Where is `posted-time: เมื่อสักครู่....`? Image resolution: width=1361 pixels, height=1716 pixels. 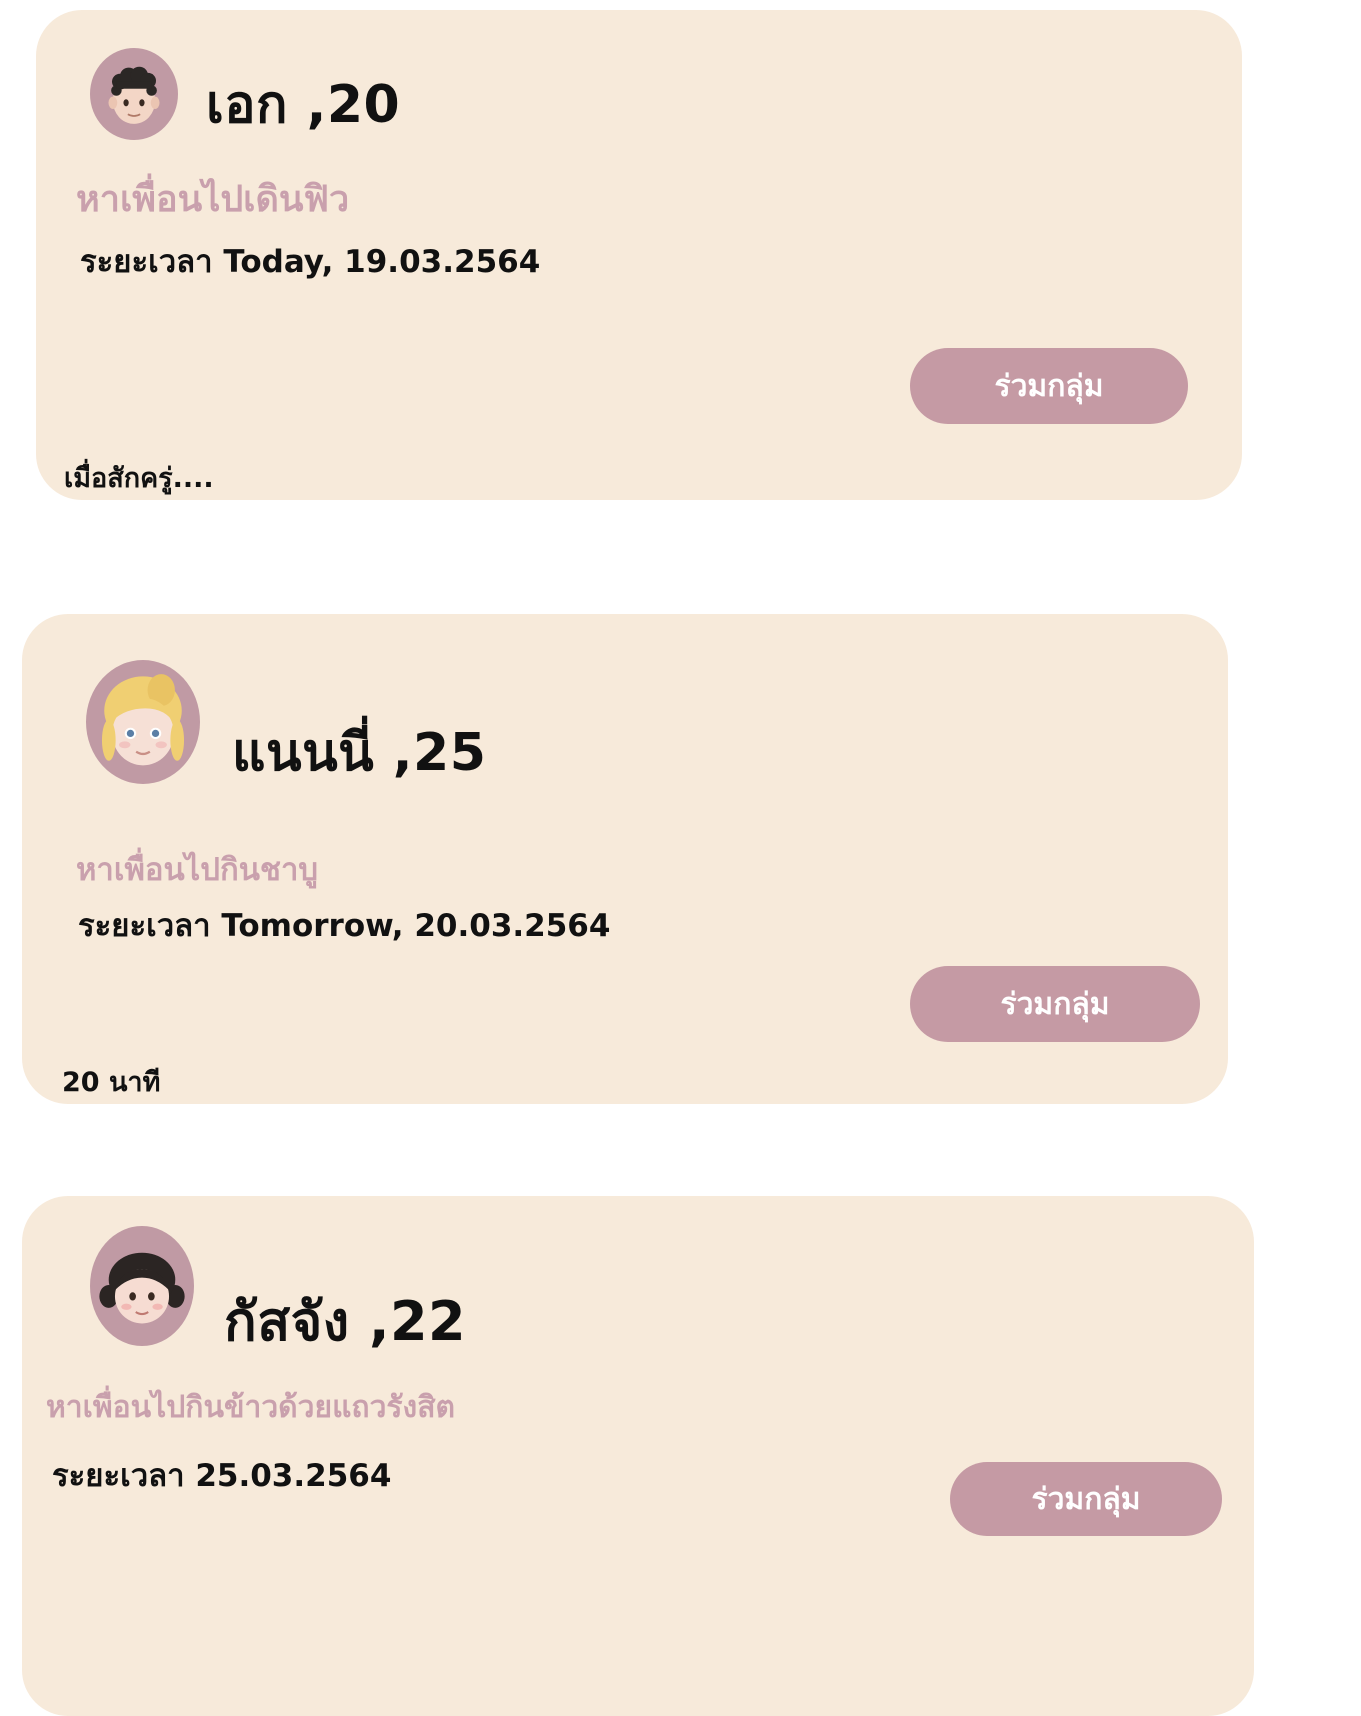
posted-time: เมื่อสักครู่.... is located at coordinates (139, 478).